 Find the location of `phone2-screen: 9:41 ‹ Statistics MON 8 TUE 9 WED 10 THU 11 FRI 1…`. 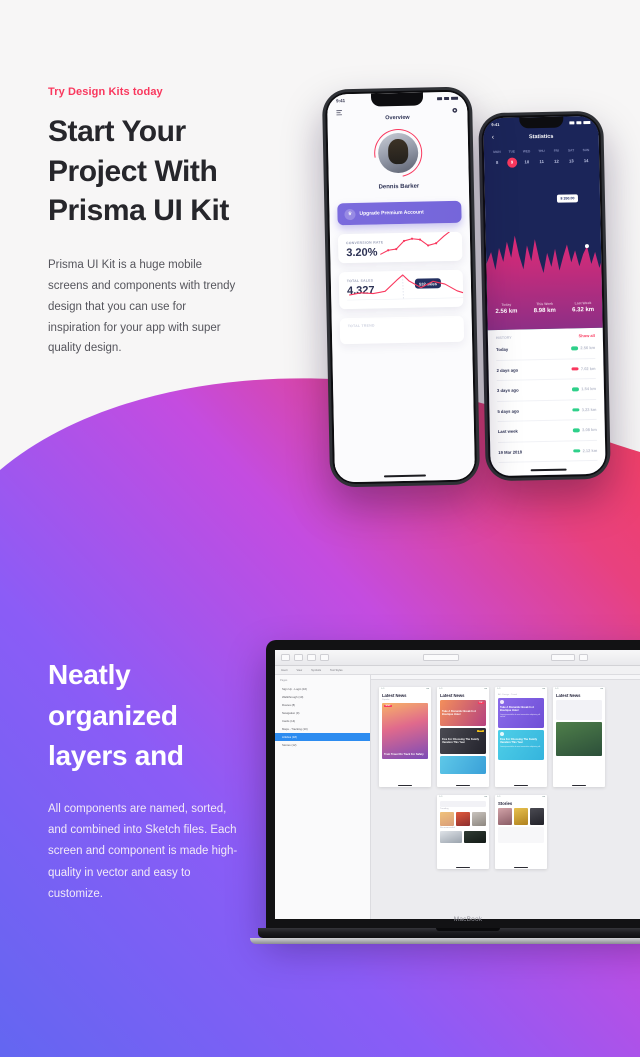

phone2-screen: 9:41 ‹ Statistics MON 8 TUE 9 WED 10 THU 11 FRI 1… is located at coordinates (544, 296).